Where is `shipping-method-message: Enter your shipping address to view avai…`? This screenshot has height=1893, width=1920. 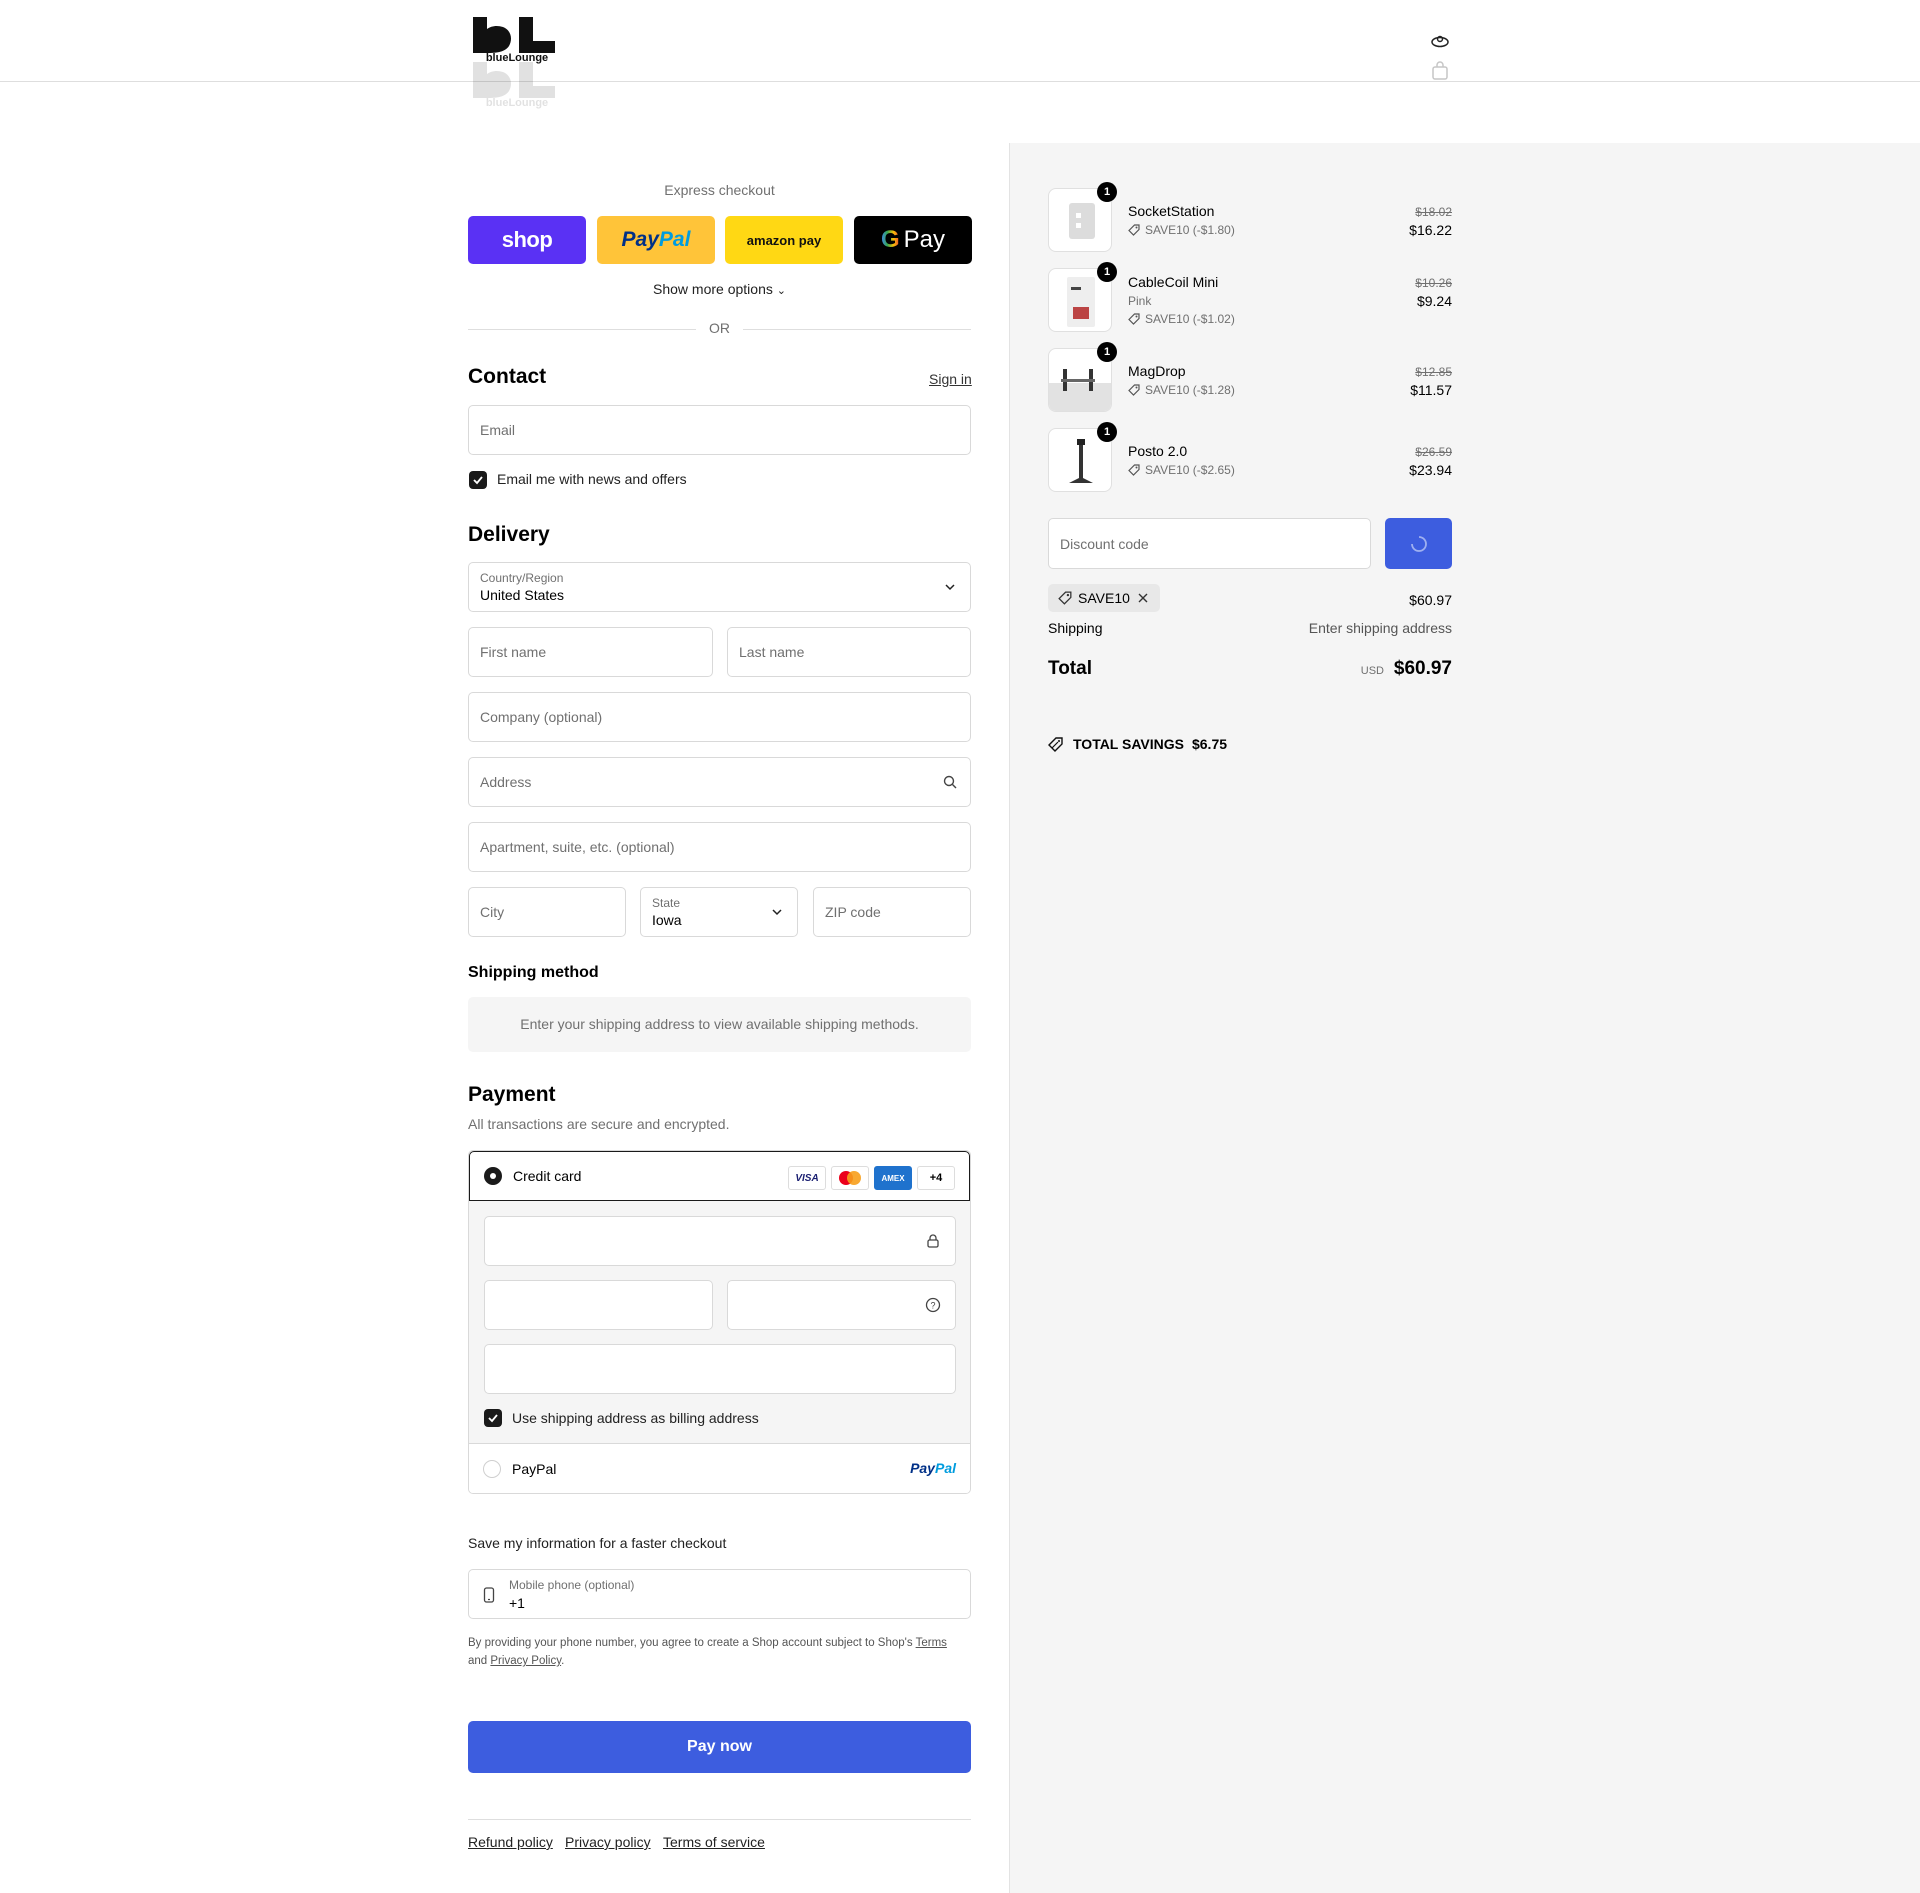
shipping-method-message: Enter your shipping address to view avai… is located at coordinates (719, 1024).